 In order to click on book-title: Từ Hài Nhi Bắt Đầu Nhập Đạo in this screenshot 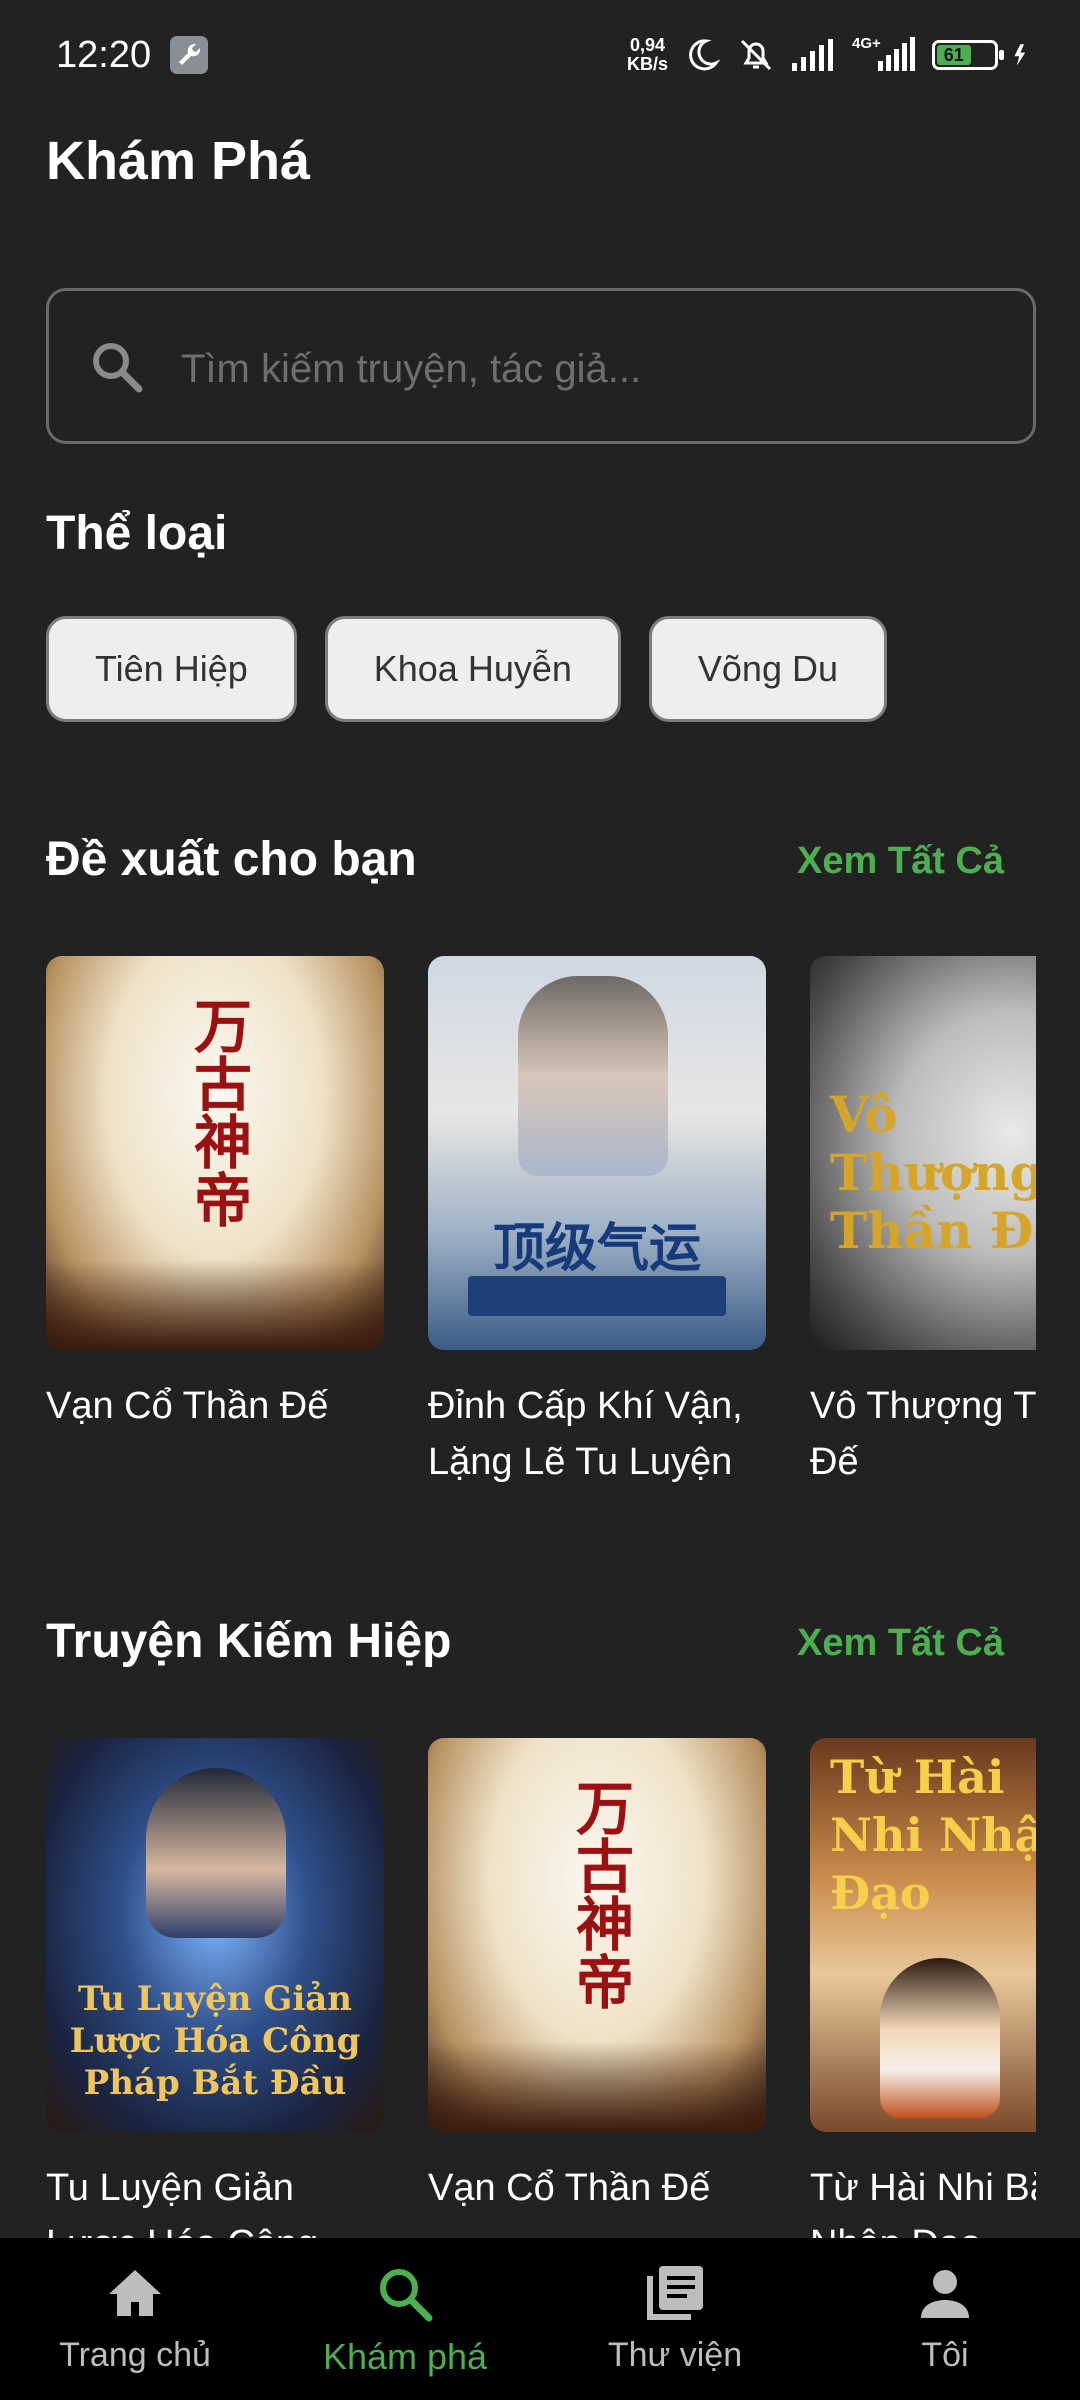, I will do `click(923, 2202)`.